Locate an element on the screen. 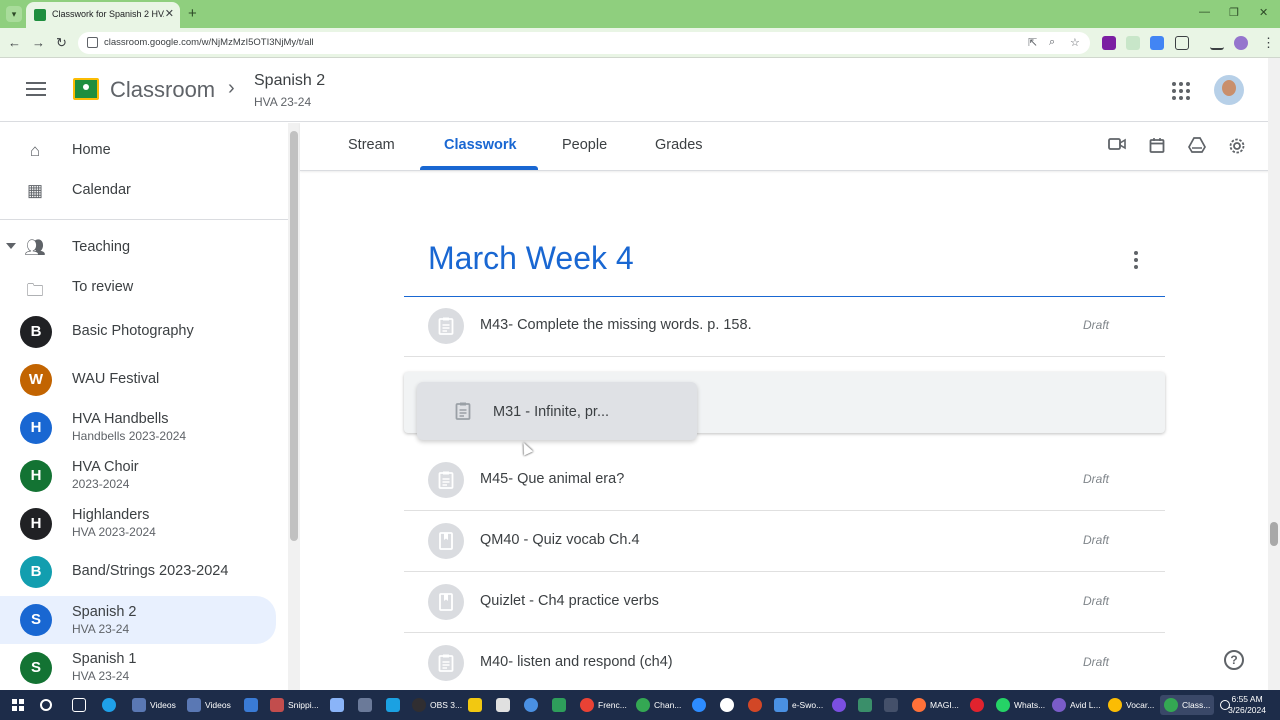 The width and height of the screenshot is (1280, 720). more-options-icon is located at coordinates (1136, 261).